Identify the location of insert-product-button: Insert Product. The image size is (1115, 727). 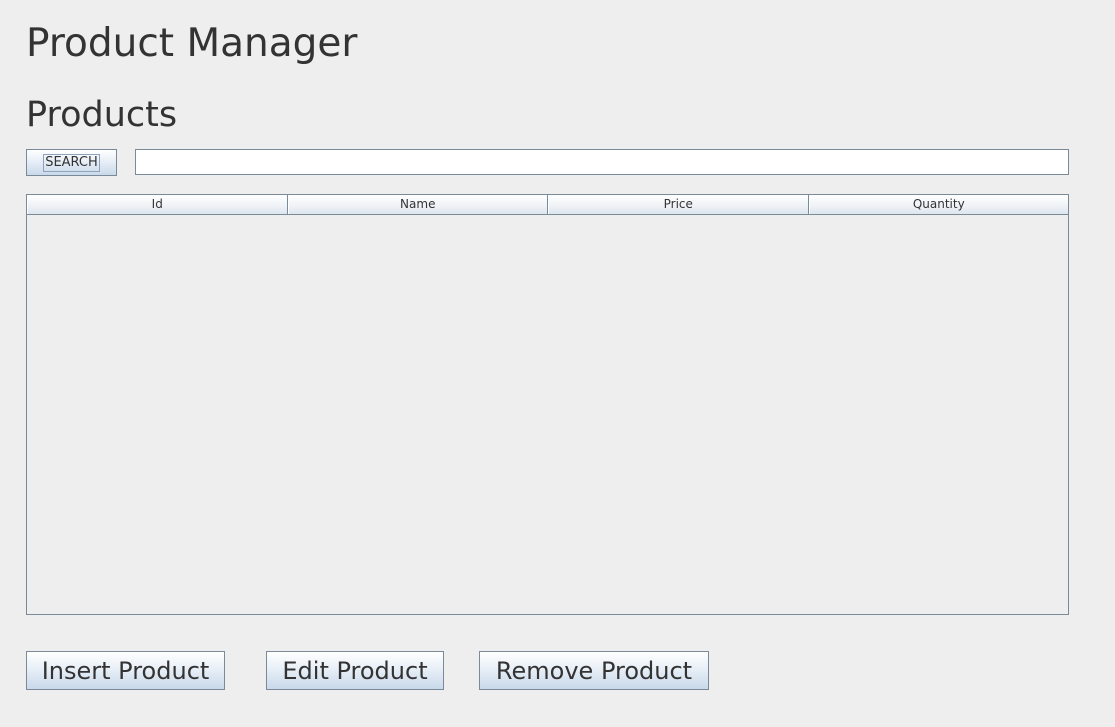
(125, 670).